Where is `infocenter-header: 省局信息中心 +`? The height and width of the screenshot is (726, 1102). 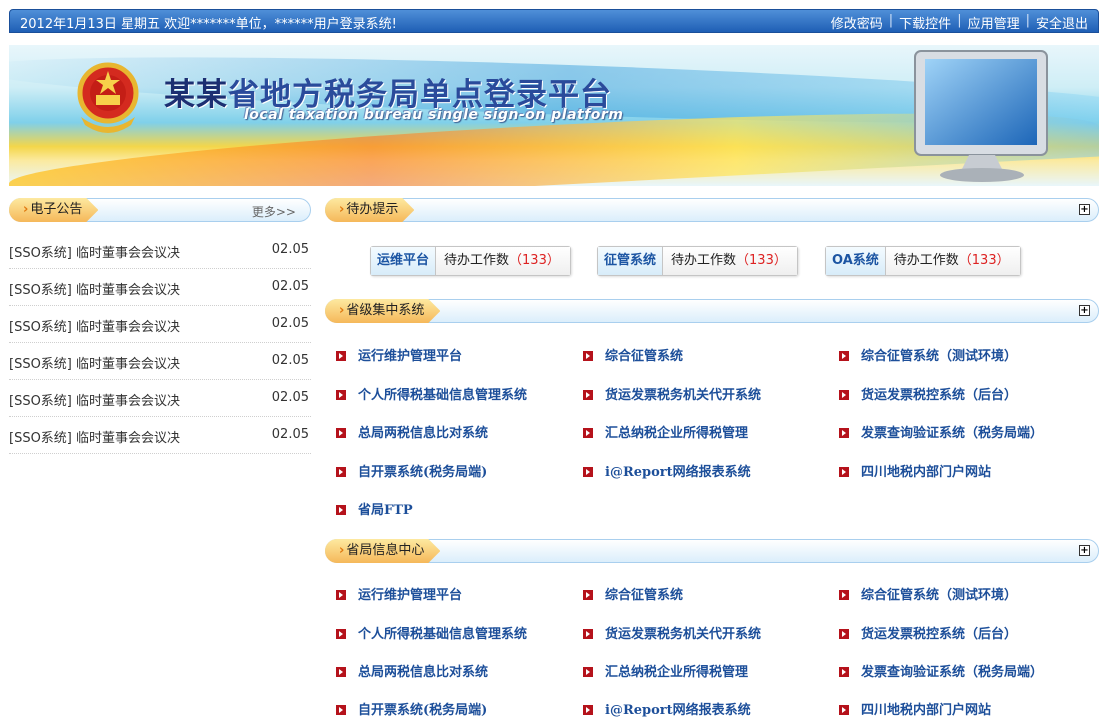 infocenter-header: 省局信息中心 + is located at coordinates (712, 551).